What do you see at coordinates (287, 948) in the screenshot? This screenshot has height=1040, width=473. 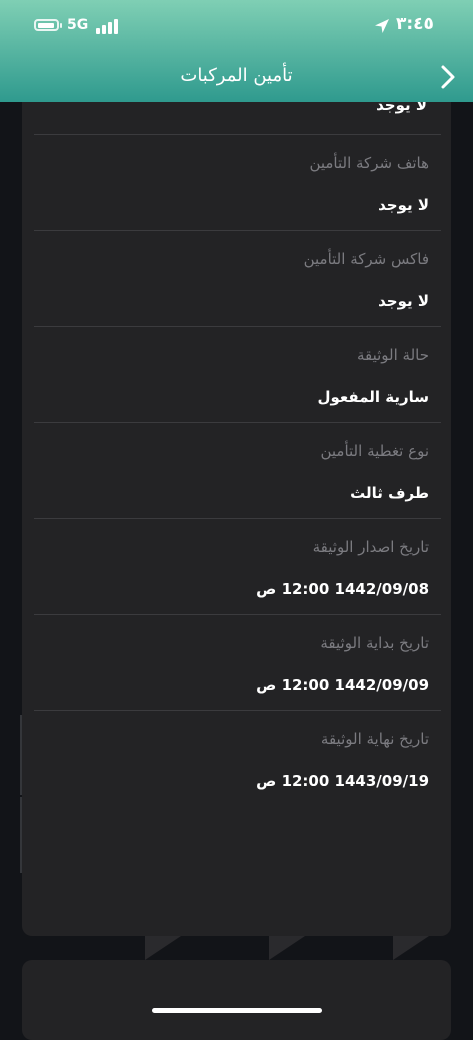 I see `decorative-tabs` at bounding box center [287, 948].